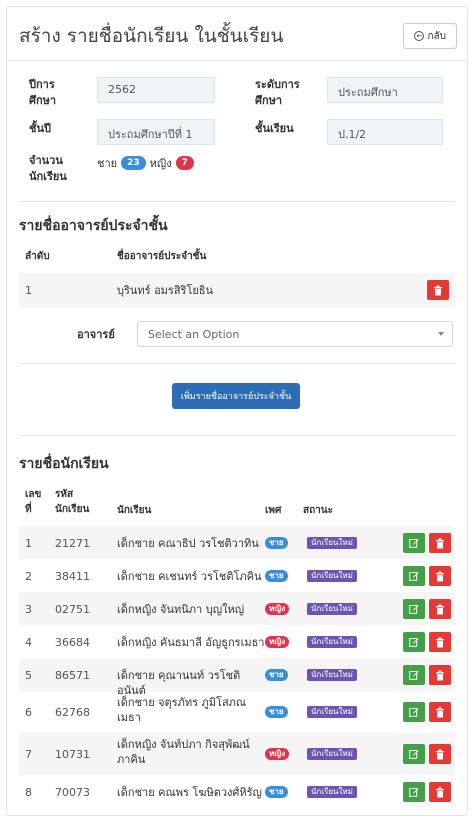  I want to click on back-button: ← กลับ, so click(430, 36).